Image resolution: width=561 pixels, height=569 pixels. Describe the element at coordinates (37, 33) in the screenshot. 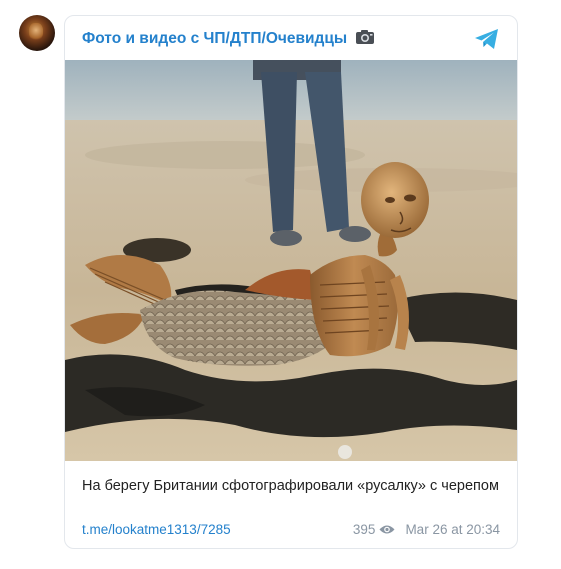

I see `channel-avatar` at that location.